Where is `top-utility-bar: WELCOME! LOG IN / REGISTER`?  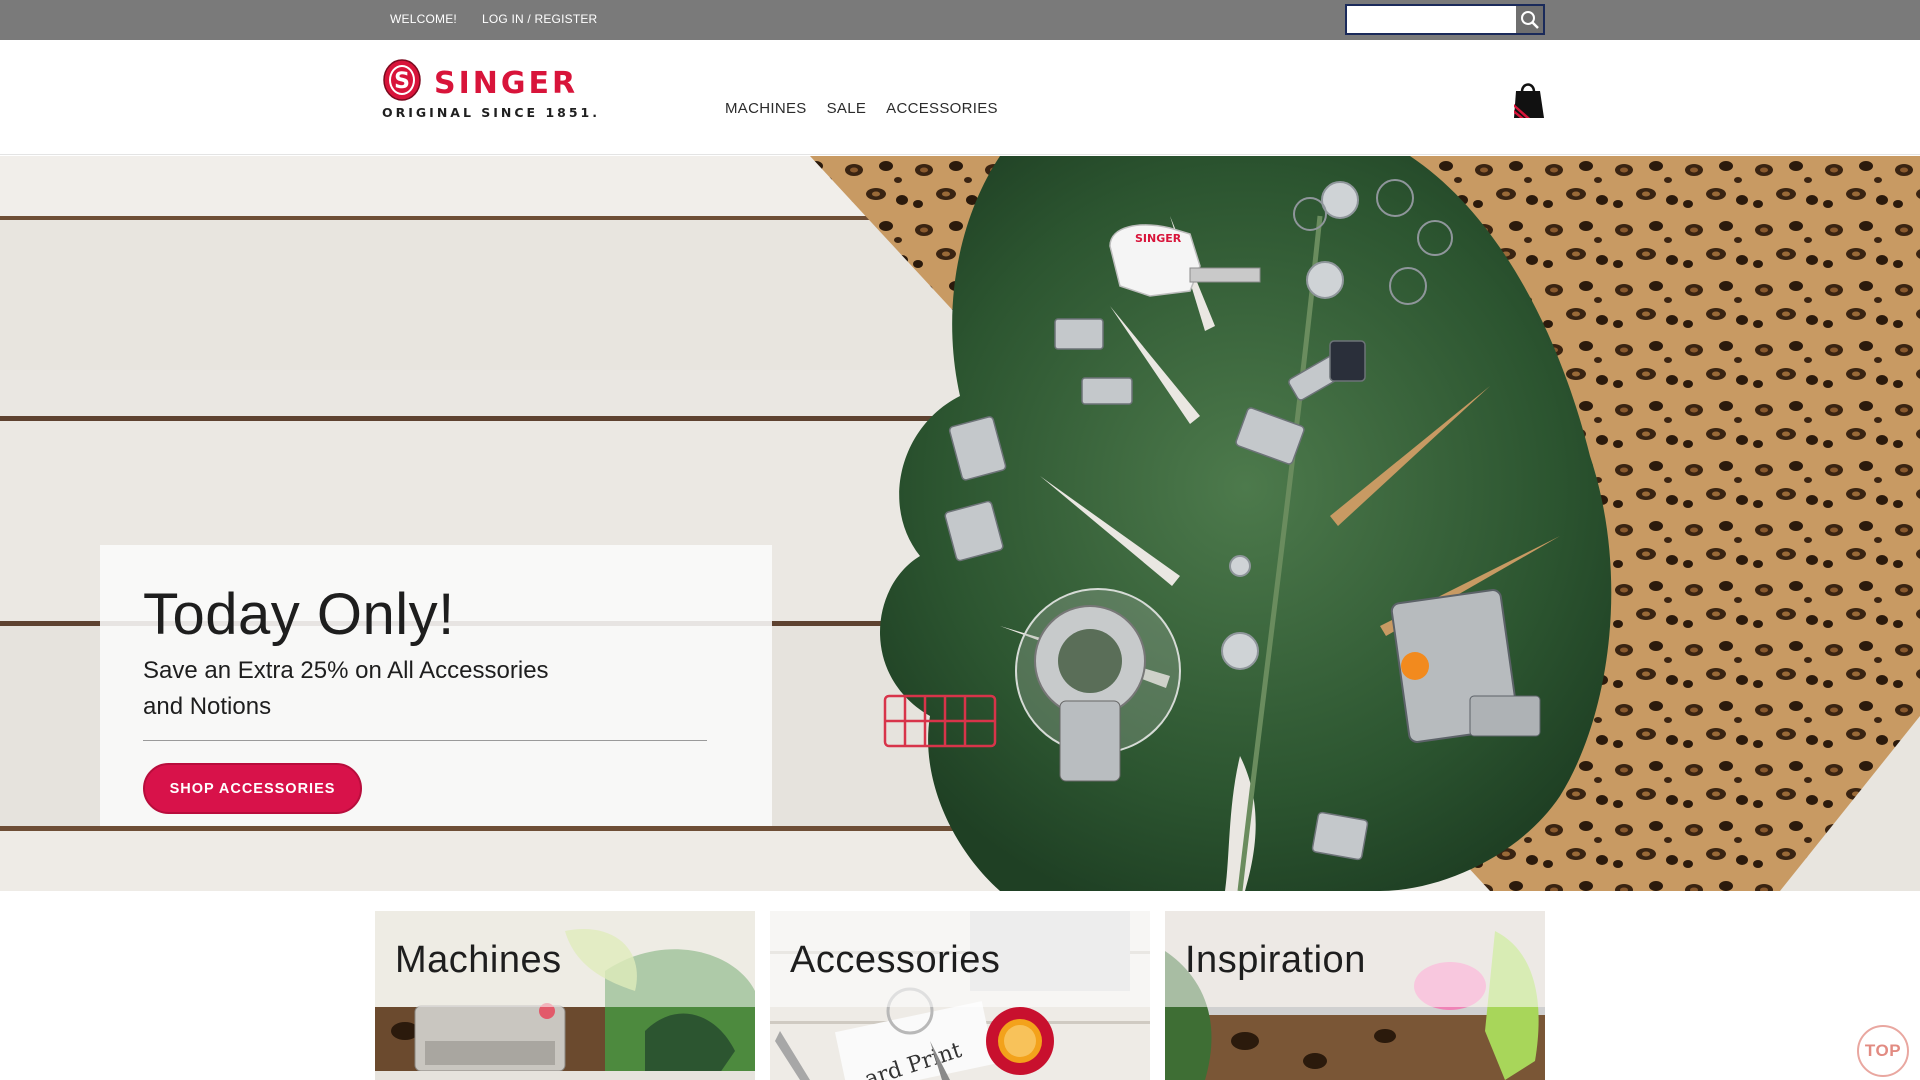 top-utility-bar: WELCOME! LOG IN / REGISTER is located at coordinates (960, 20).